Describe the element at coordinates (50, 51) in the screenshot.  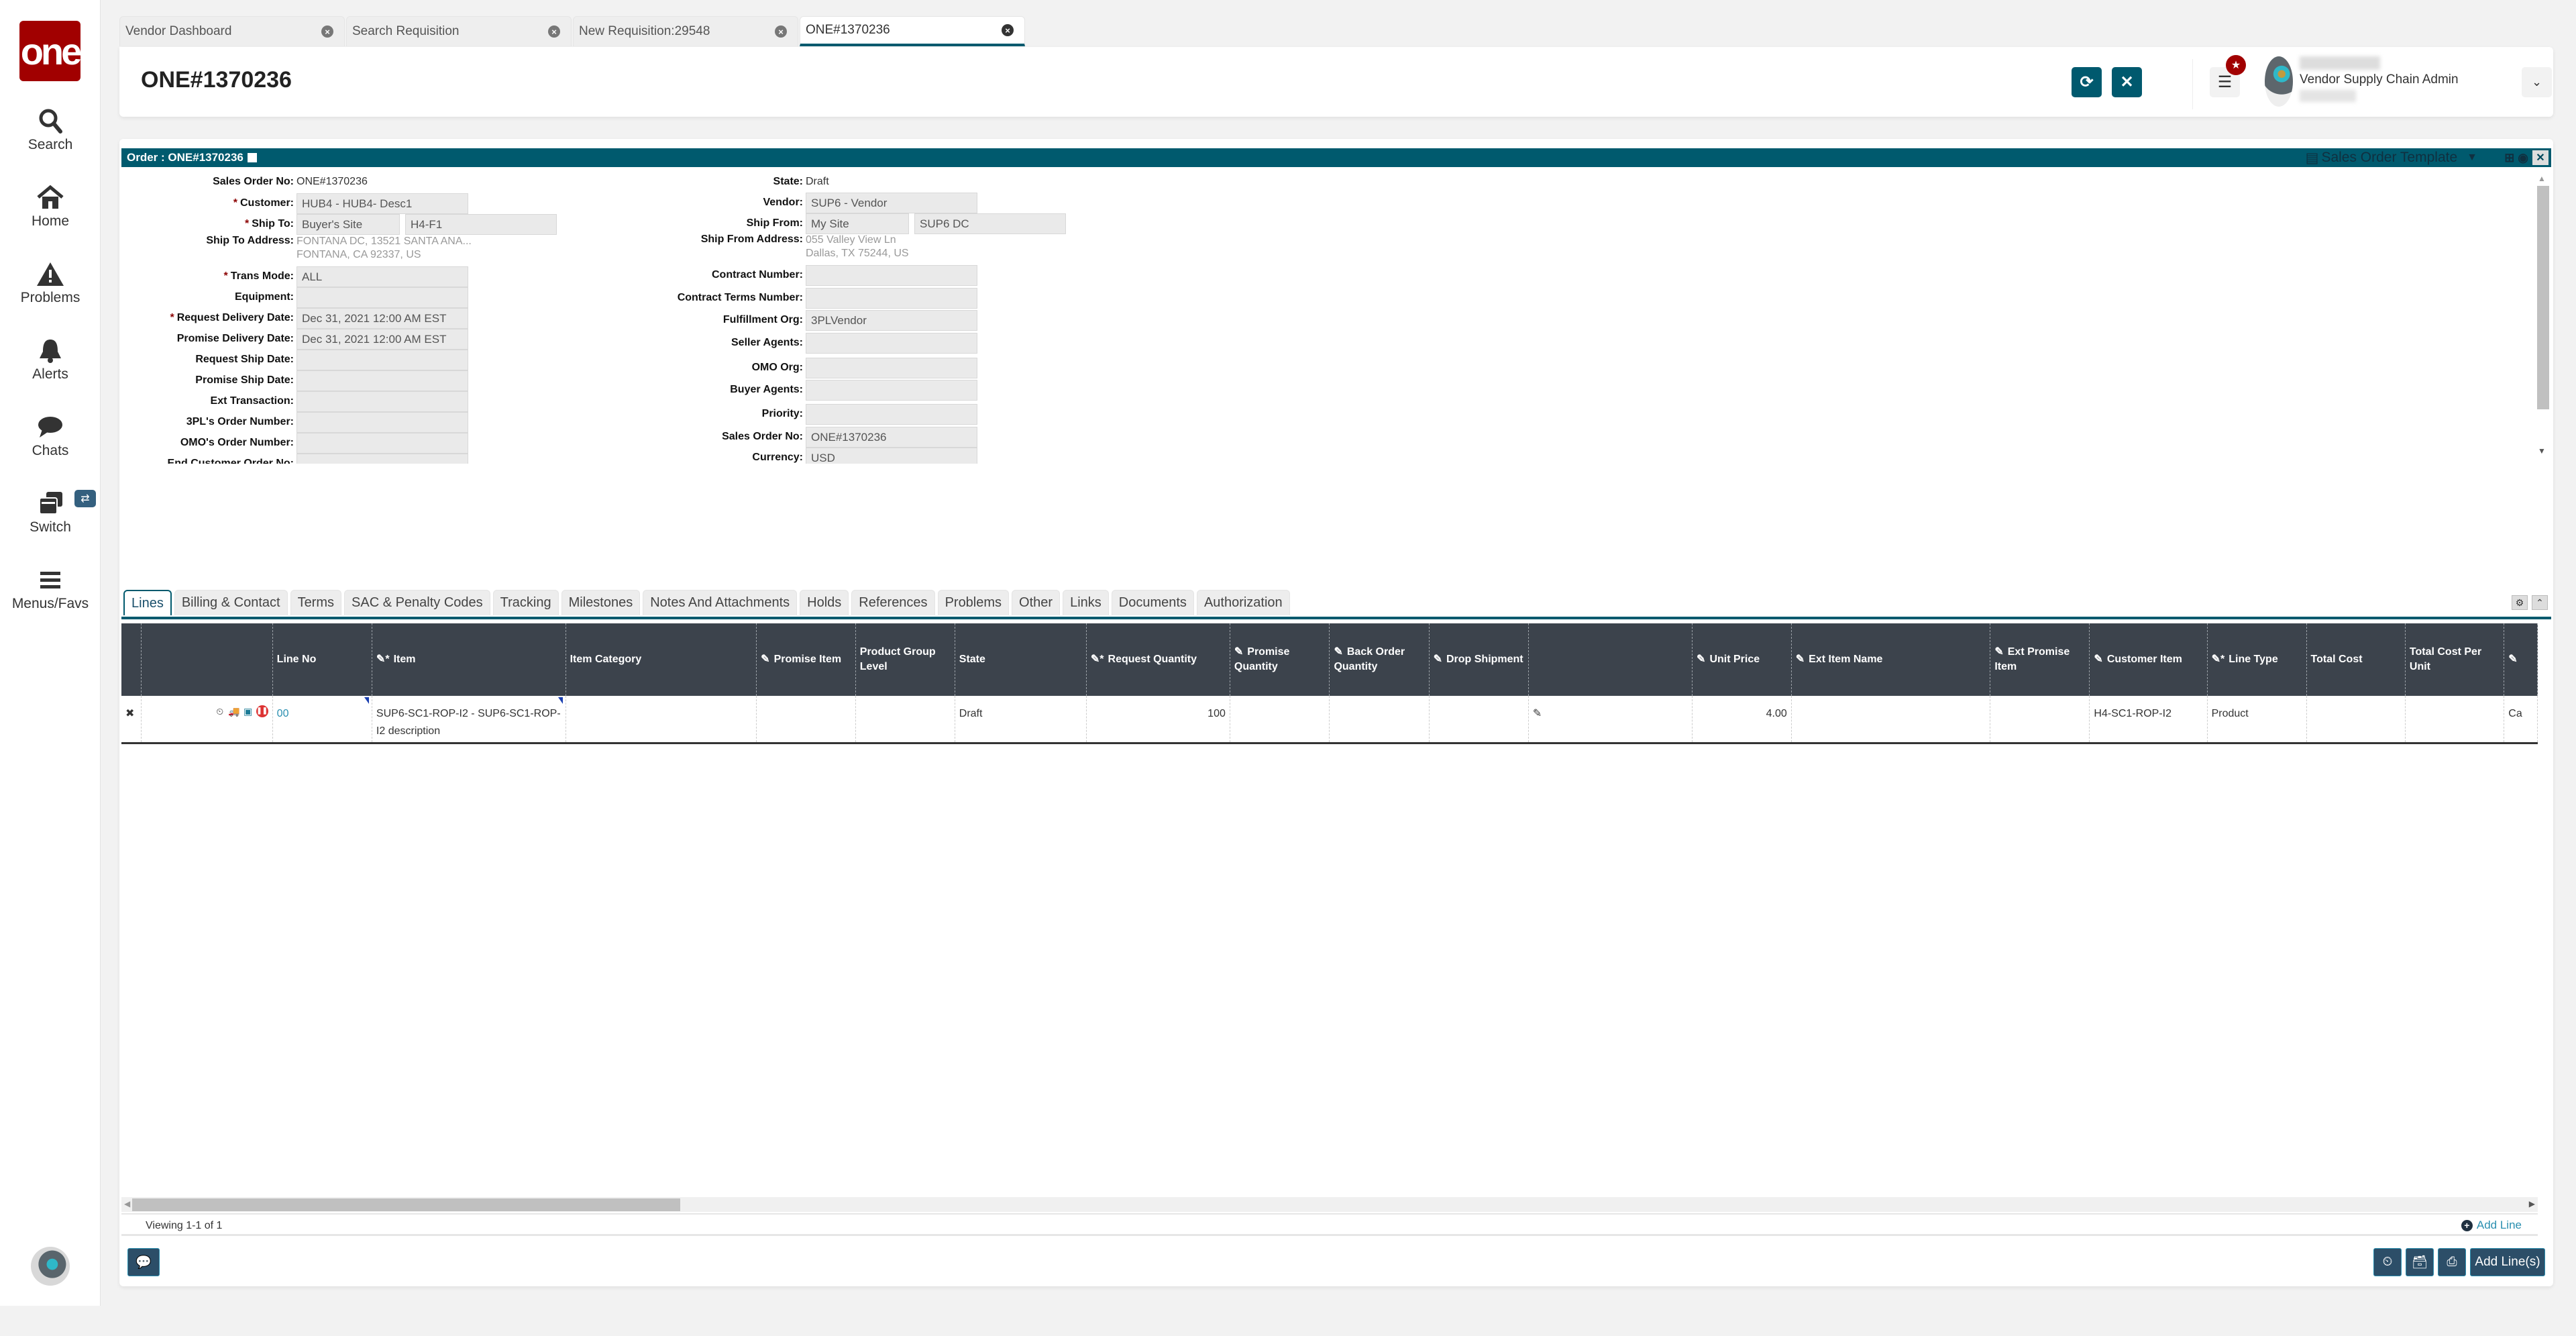
I see `app-logo: one` at that location.